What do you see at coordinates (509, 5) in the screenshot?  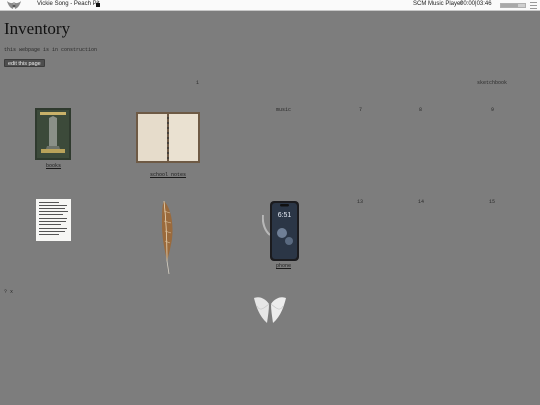 I see `volume-level` at bounding box center [509, 5].